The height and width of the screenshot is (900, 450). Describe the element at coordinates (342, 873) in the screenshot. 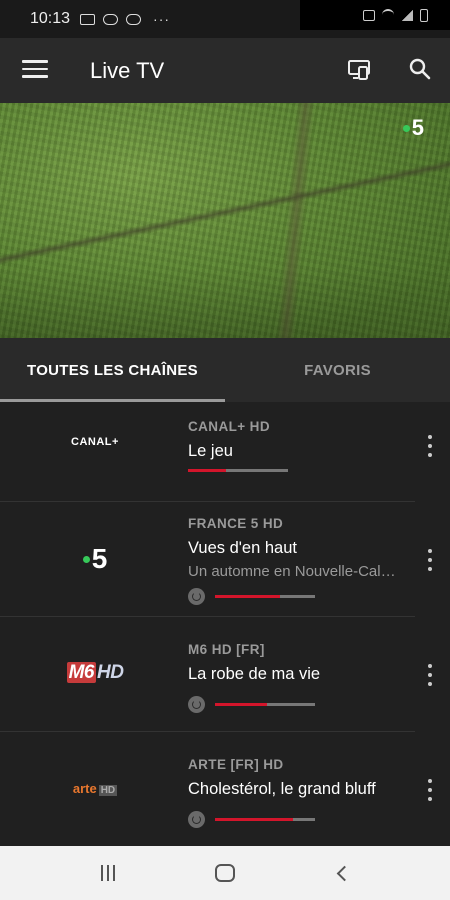

I see `back-icon` at that location.